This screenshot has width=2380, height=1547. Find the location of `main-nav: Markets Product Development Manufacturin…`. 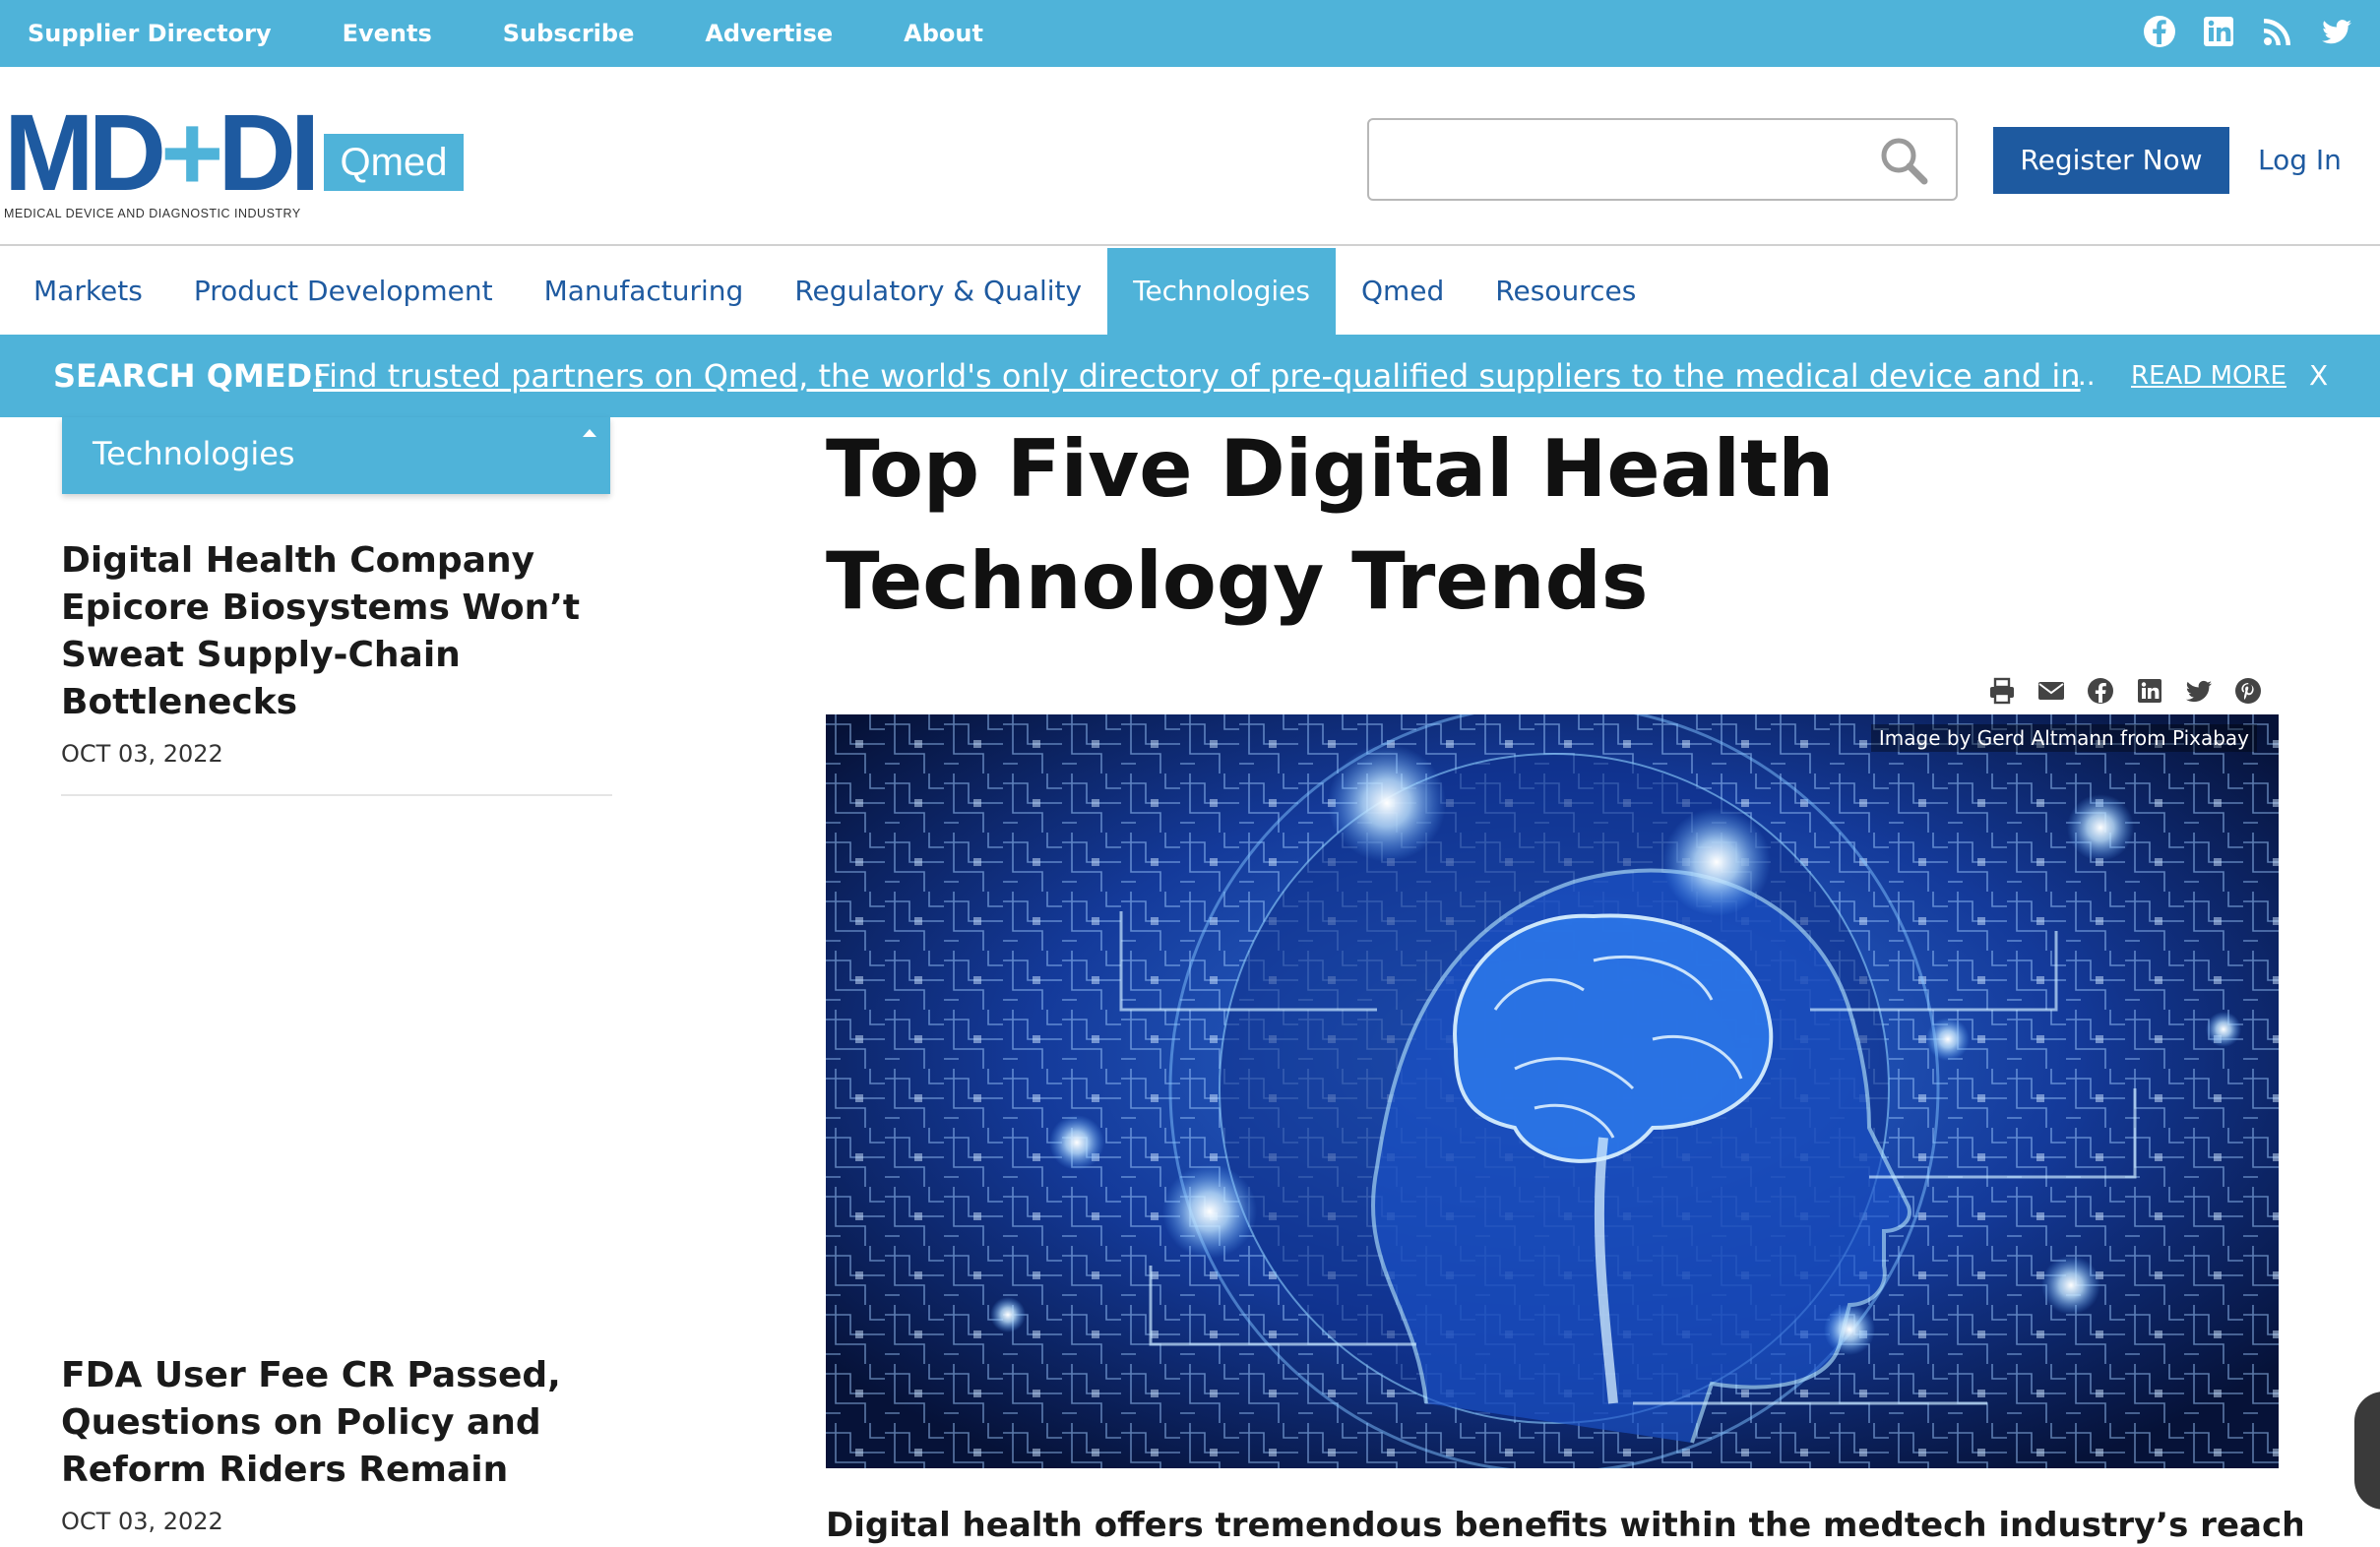

main-nav: Markets Product Development Manufacturin… is located at coordinates (1190, 291).